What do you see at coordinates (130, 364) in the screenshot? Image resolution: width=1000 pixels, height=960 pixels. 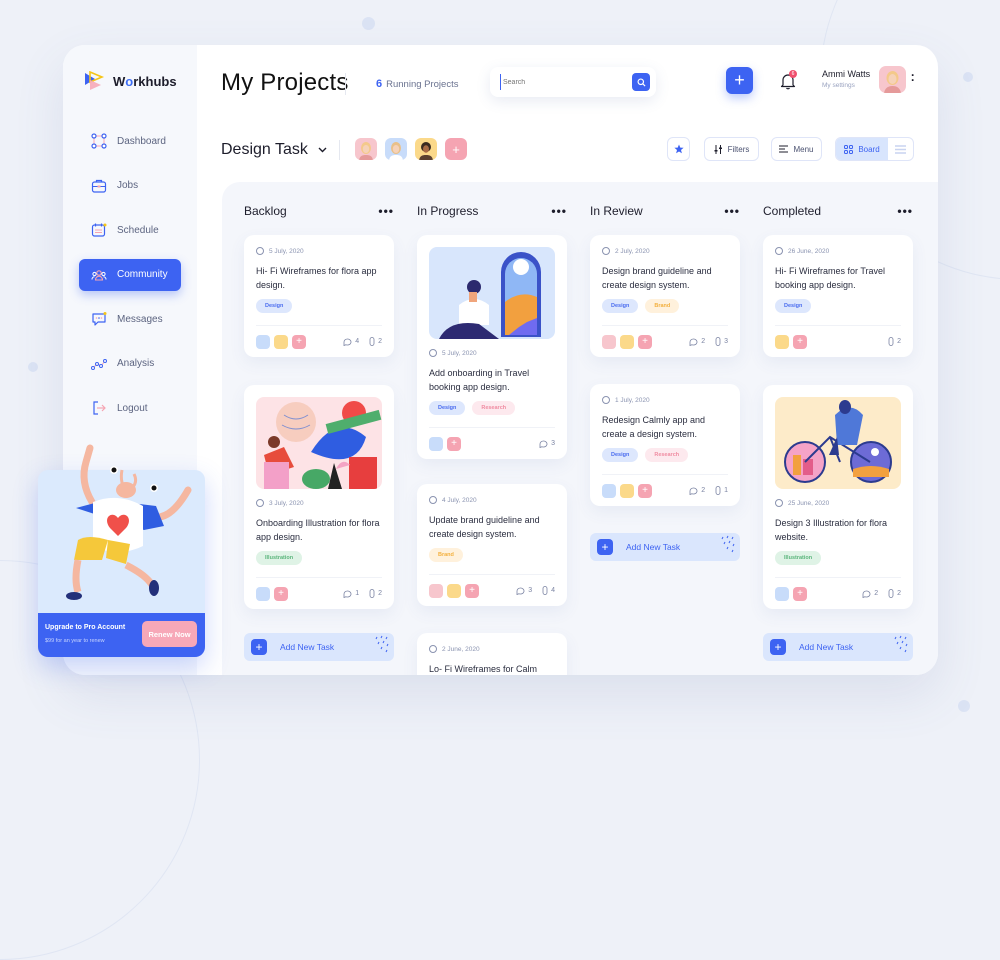 I see `sidebar-item-analysis: Analysis` at bounding box center [130, 364].